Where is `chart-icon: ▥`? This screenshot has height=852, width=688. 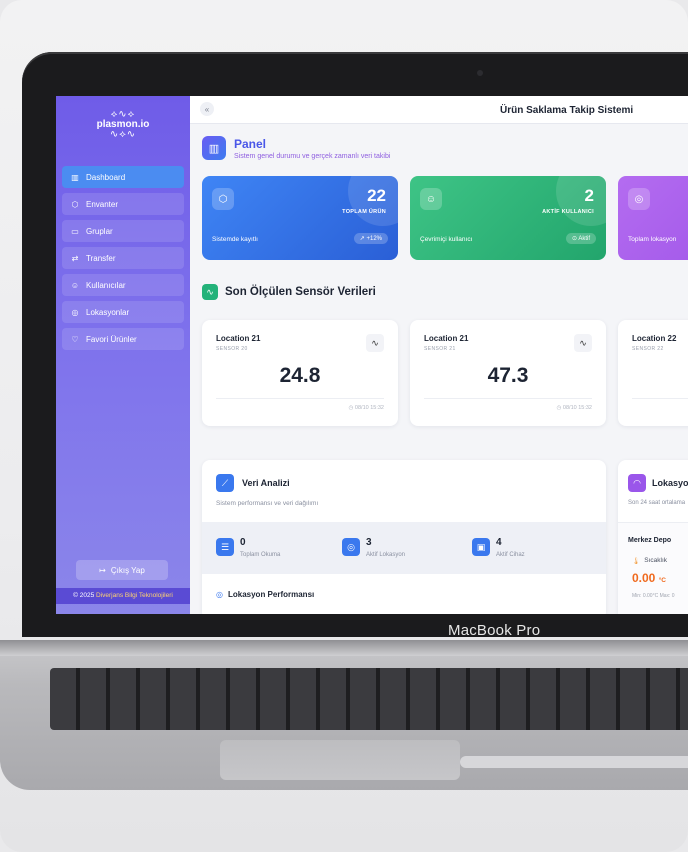 chart-icon: ▥ is located at coordinates (75, 177).